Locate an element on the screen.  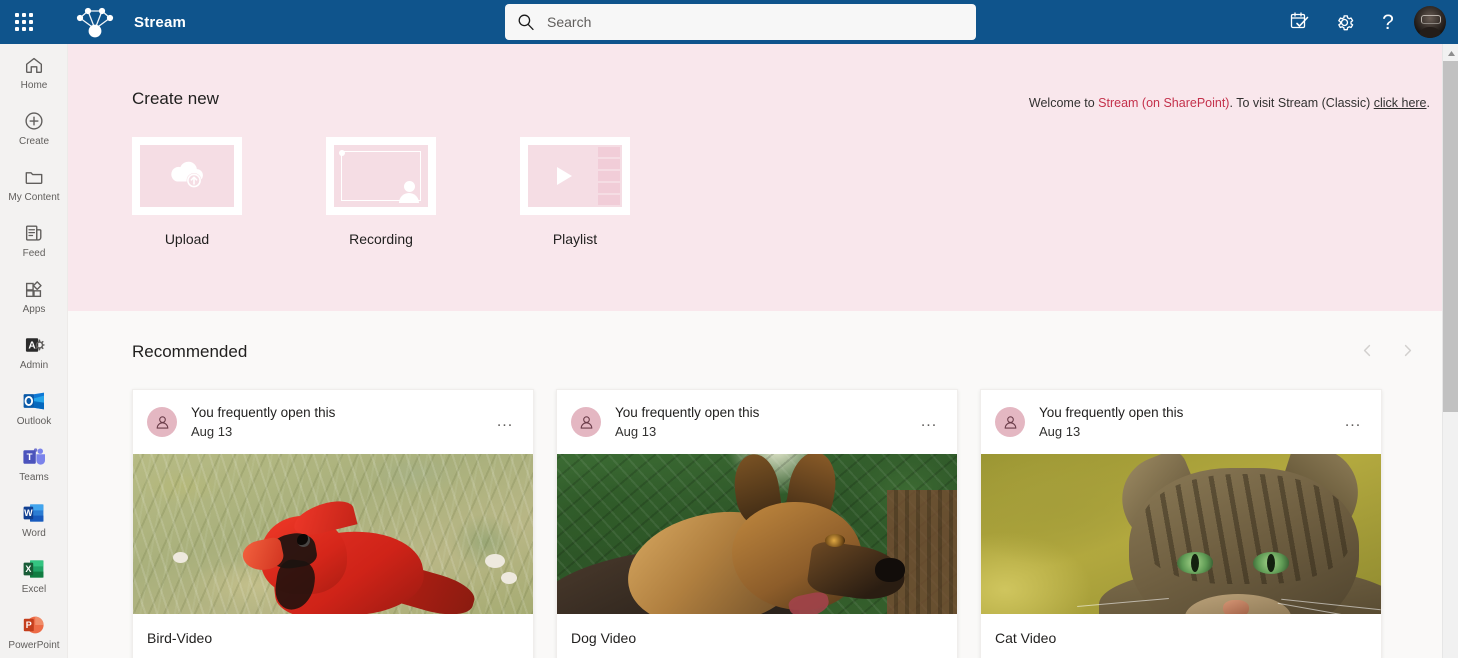
sidebar-label: PowerPoint is located at coordinates (34, 645).